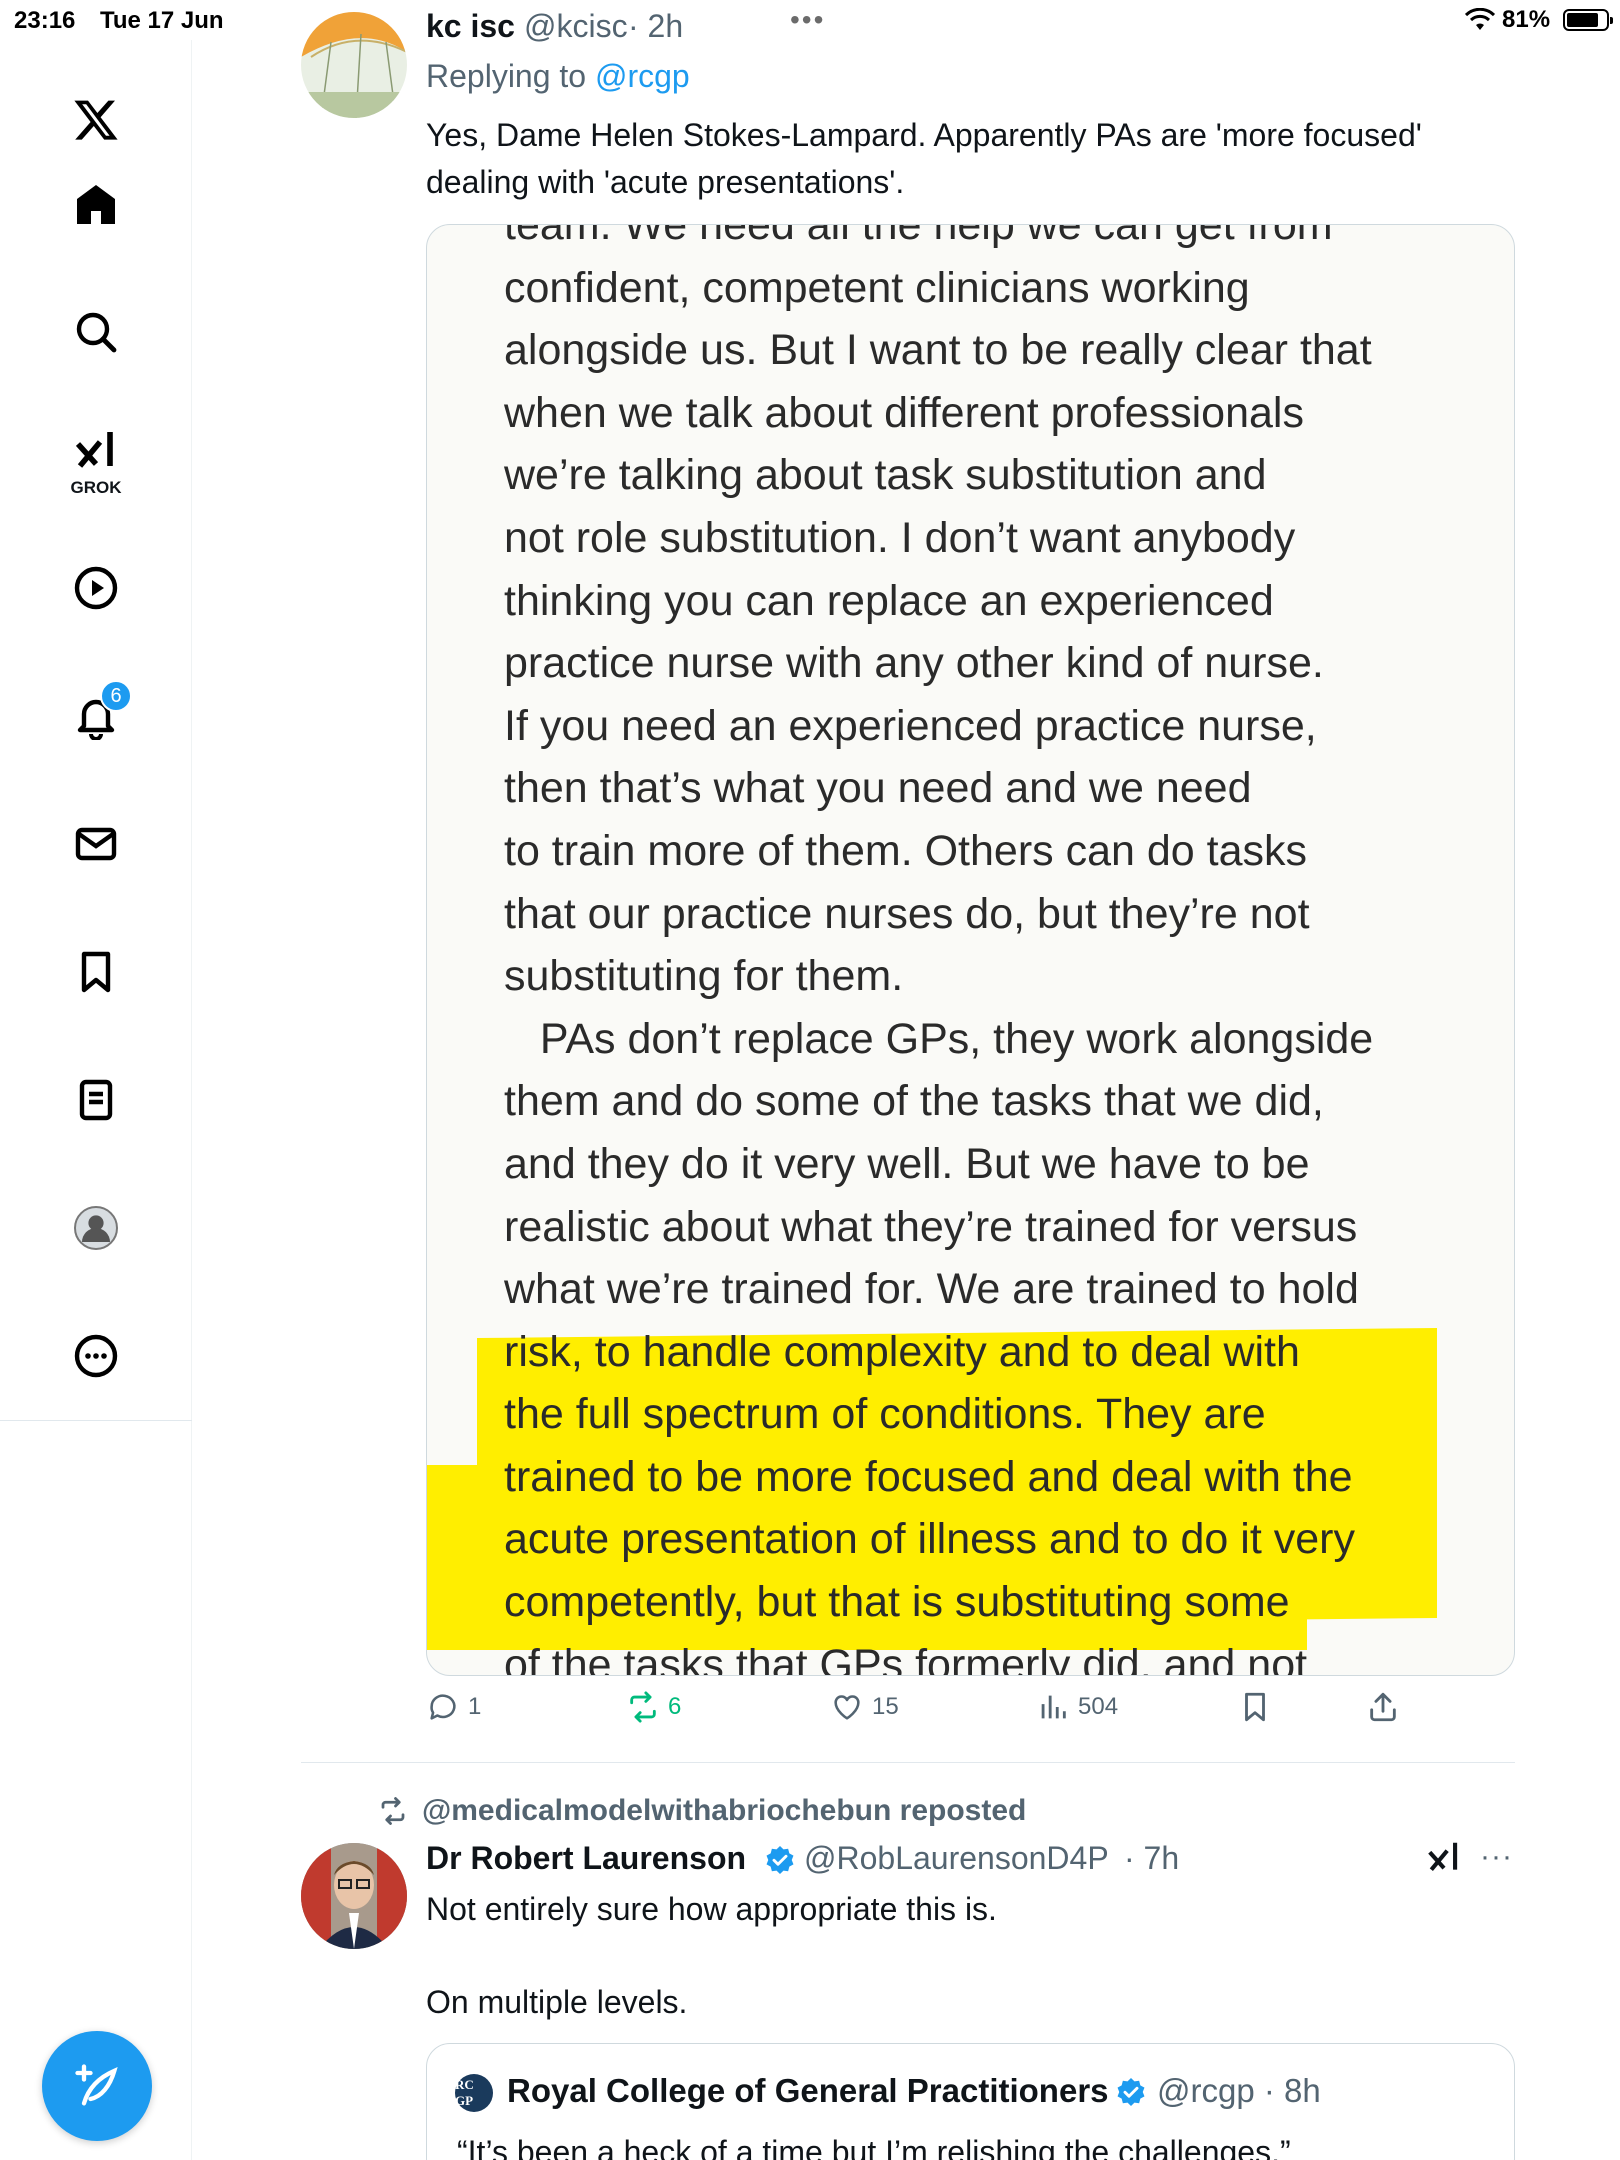  I want to click on bookmark-button, so click(1255, 1707).